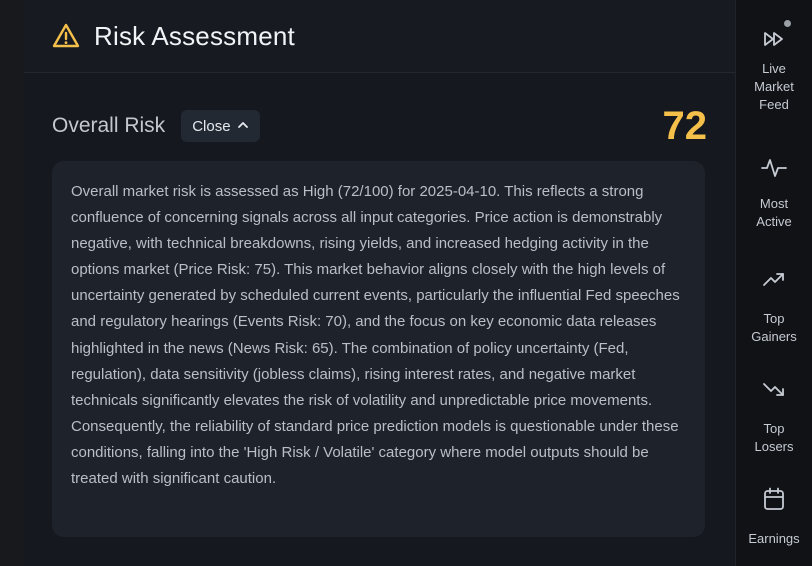 This screenshot has width=812, height=566. I want to click on close-button: Close, so click(220, 126).